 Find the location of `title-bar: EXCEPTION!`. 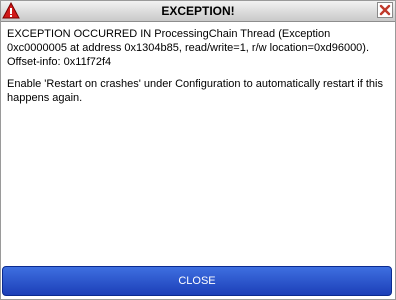

title-bar: EXCEPTION! is located at coordinates (198, 11).